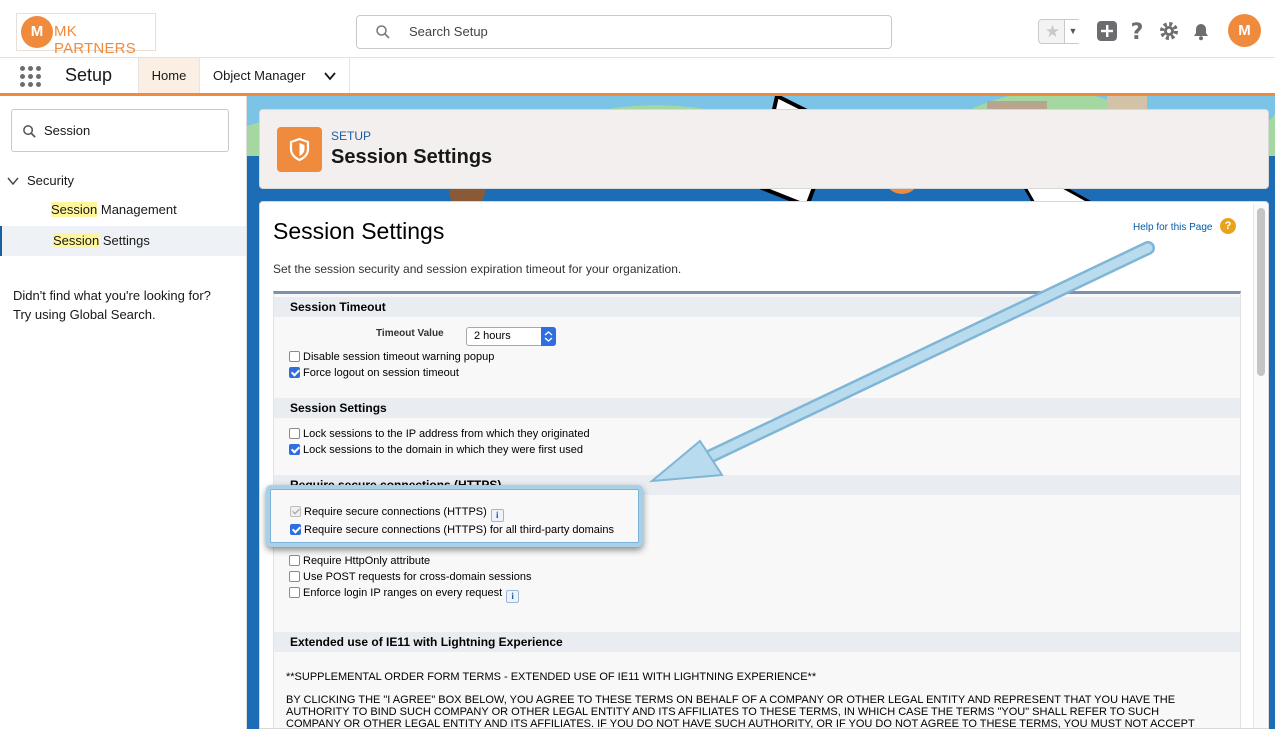 The image size is (1275, 729). I want to click on sidebar-item-session-settings: Session Settings, so click(123, 241).